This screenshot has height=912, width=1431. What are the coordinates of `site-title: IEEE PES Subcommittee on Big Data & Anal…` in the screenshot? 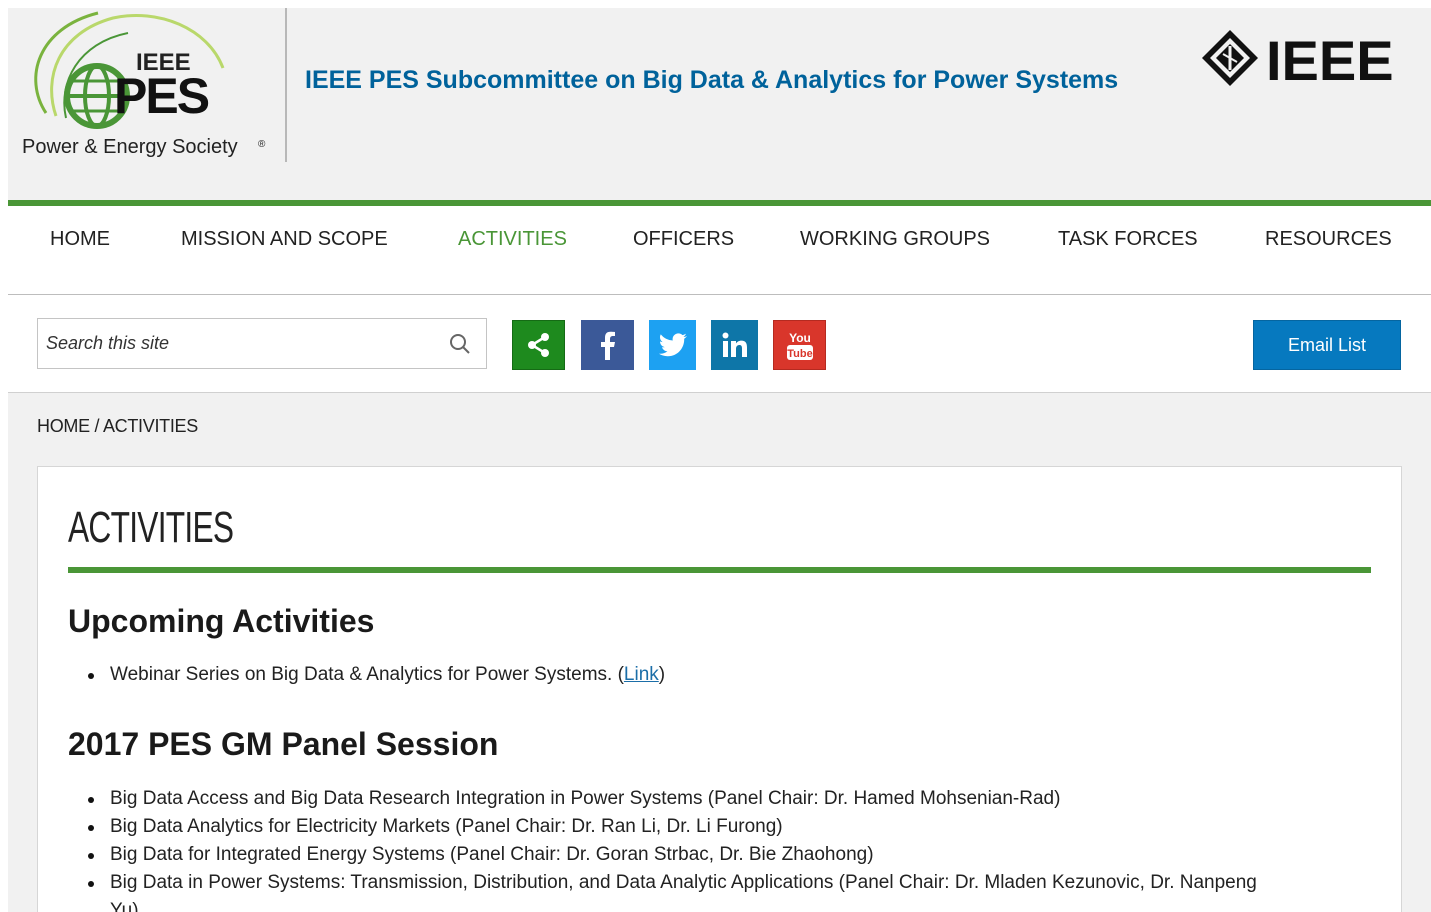 It's located at (711, 80).